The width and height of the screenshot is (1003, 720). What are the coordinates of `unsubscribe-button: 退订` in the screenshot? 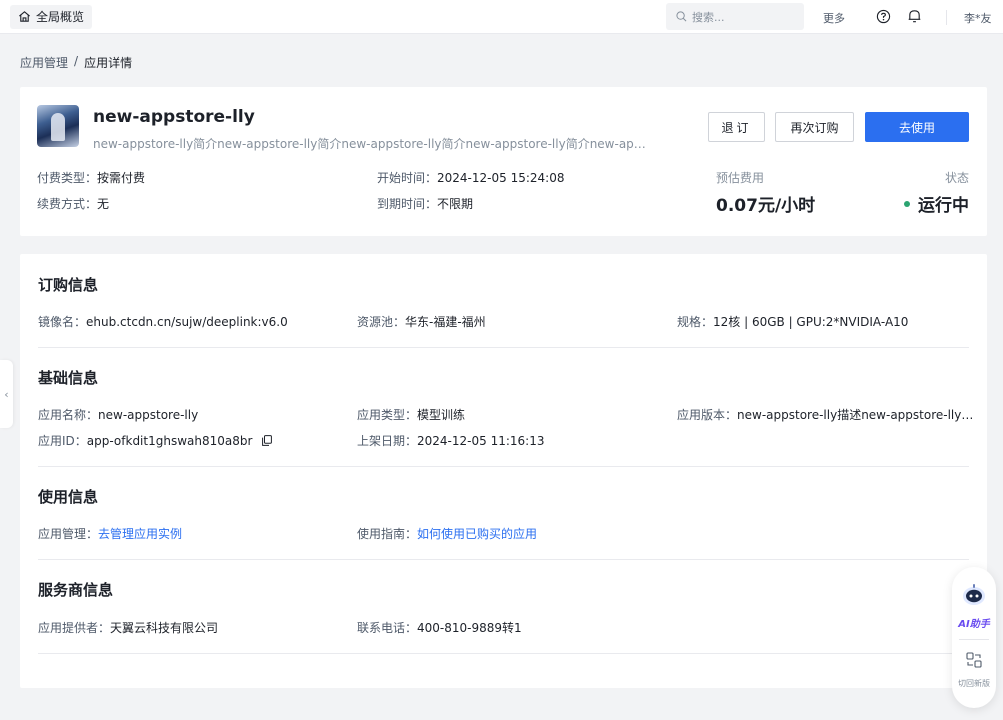 It's located at (736, 127).